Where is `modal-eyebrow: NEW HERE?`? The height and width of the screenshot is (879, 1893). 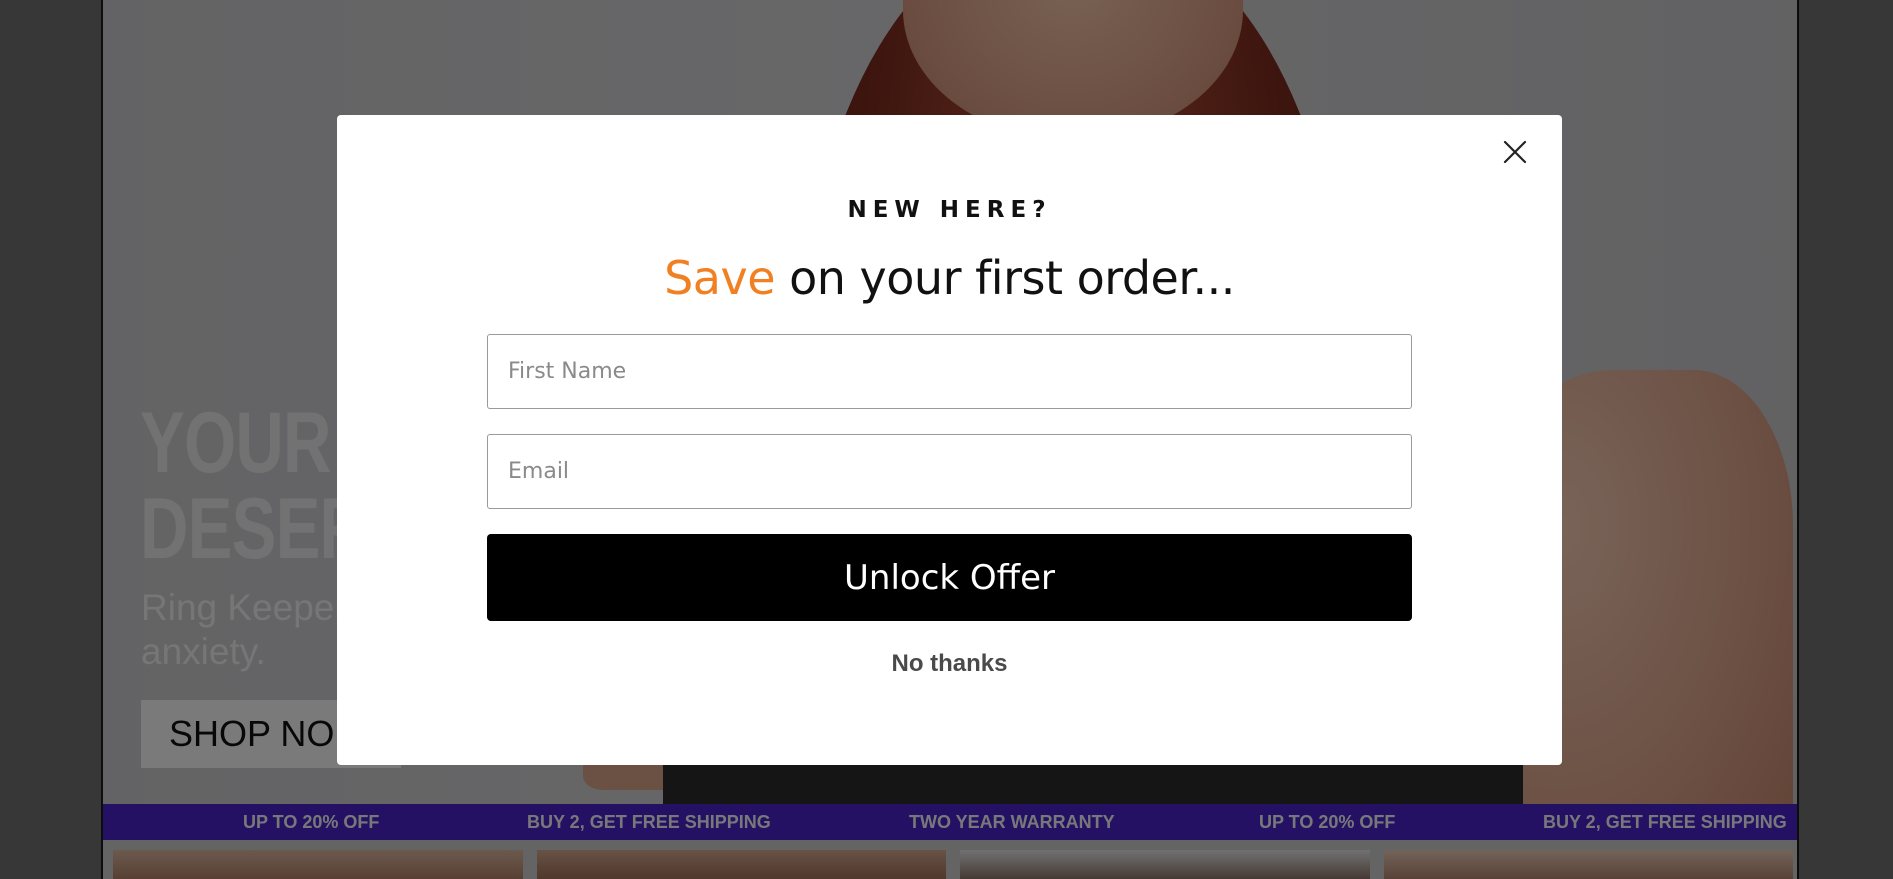
modal-eyebrow: NEW HERE? is located at coordinates (949, 210).